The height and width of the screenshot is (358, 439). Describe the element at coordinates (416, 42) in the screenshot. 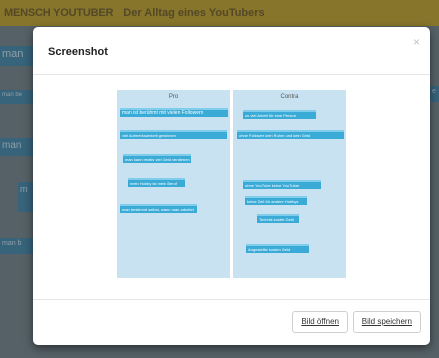

I see `close-icon: ×` at that location.